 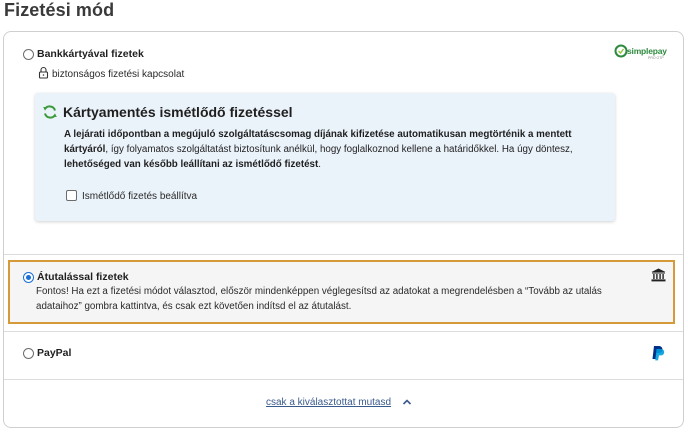 I want to click on transfer-option-label: Átutalással fizetek, so click(x=83, y=277).